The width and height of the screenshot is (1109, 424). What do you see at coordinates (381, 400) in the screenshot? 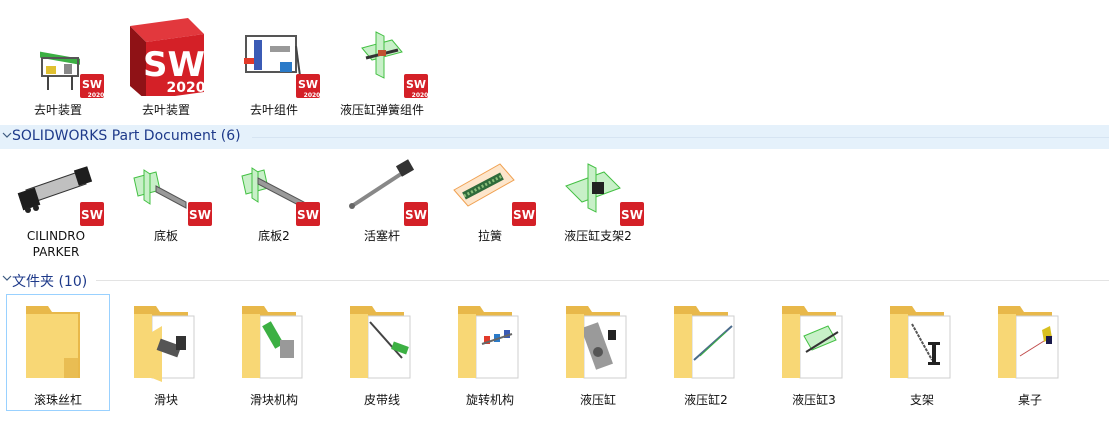
I see `folder-label: 皮带线` at bounding box center [381, 400].